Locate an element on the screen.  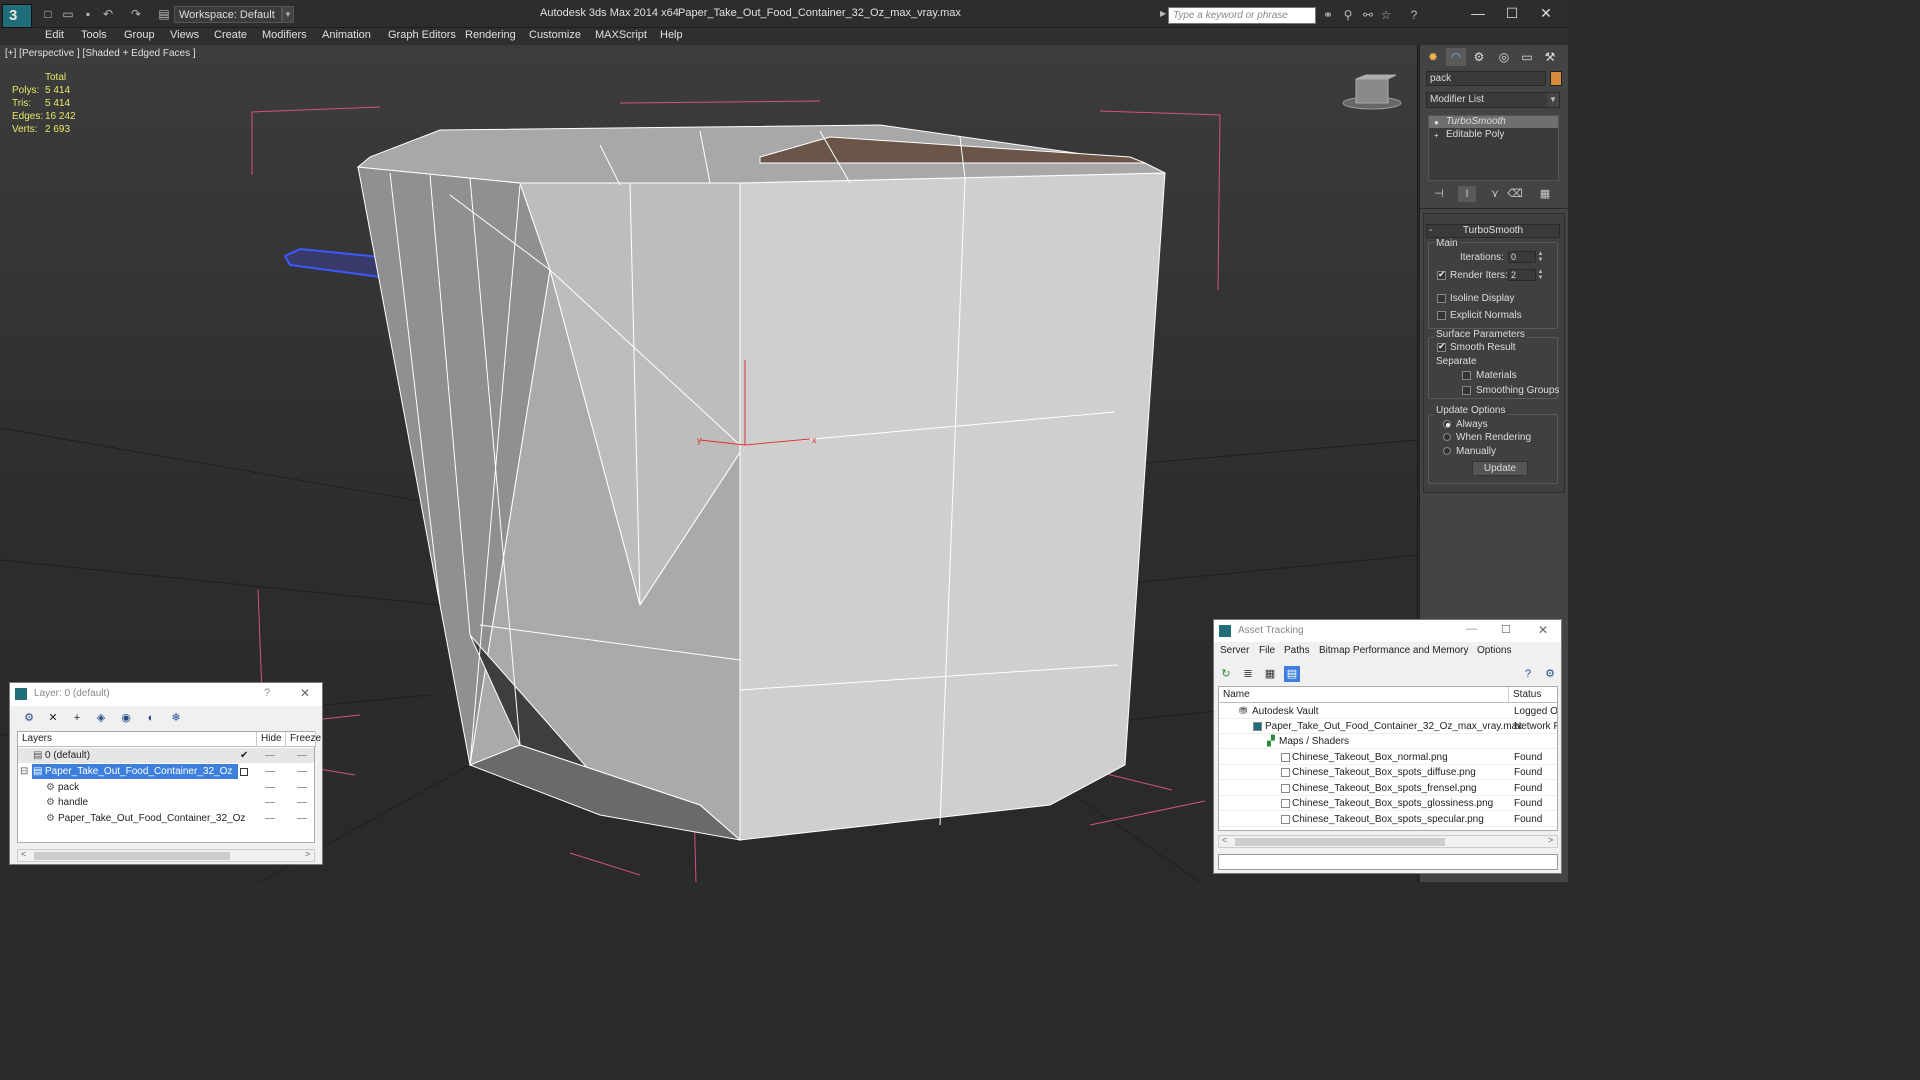
menu-server: Server is located at coordinates (1234, 650).